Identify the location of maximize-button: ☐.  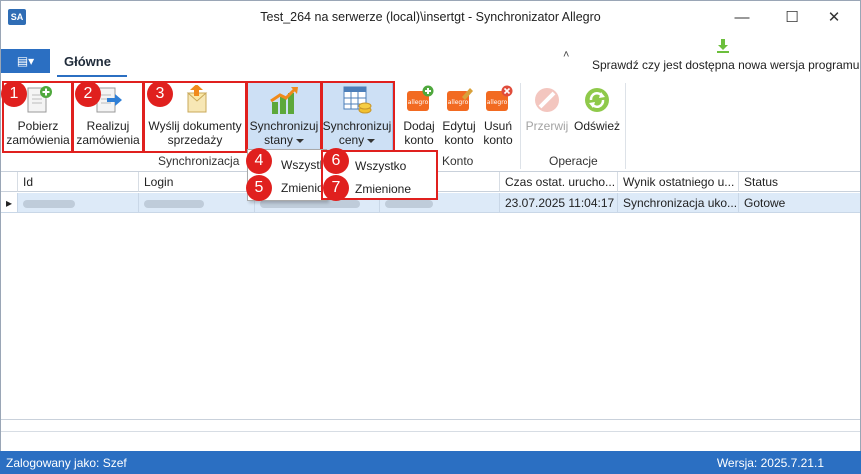
(792, 18).